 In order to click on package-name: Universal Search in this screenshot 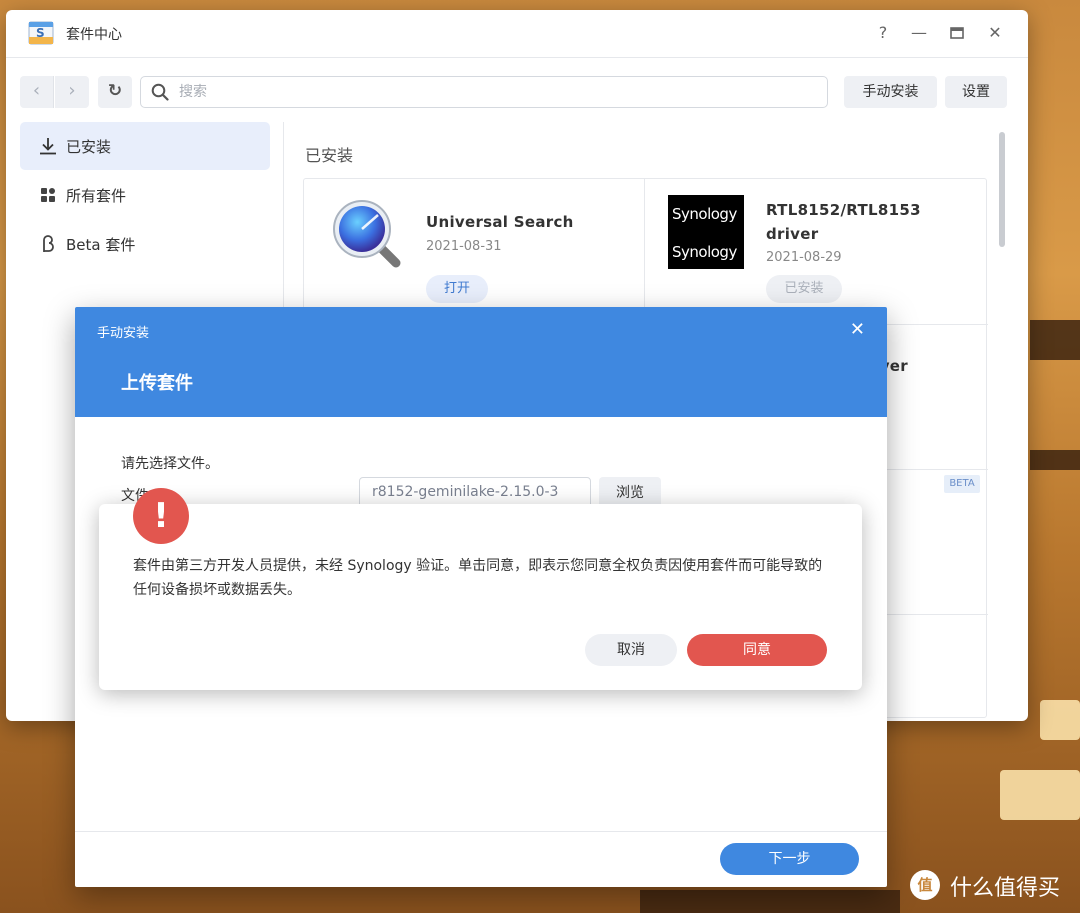, I will do `click(500, 222)`.